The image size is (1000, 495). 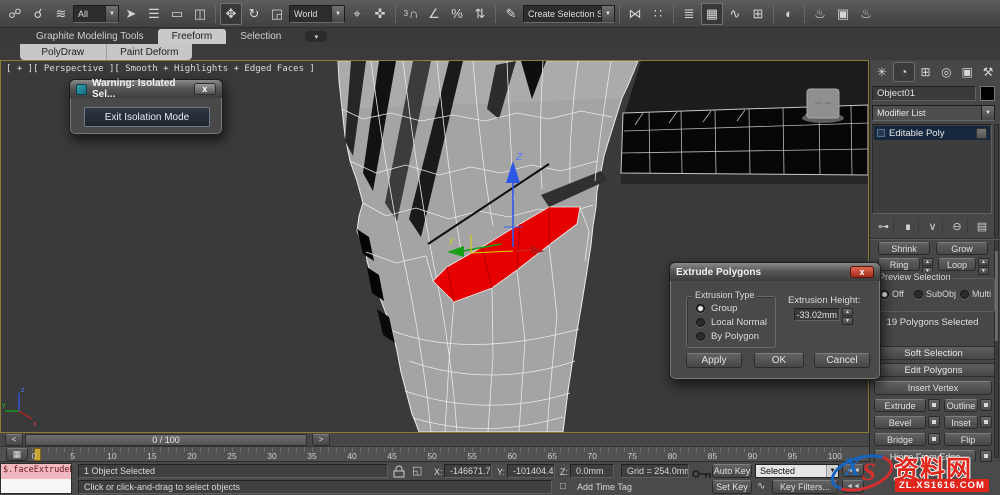 I want to click on ok-button: OK, so click(x=779, y=360).